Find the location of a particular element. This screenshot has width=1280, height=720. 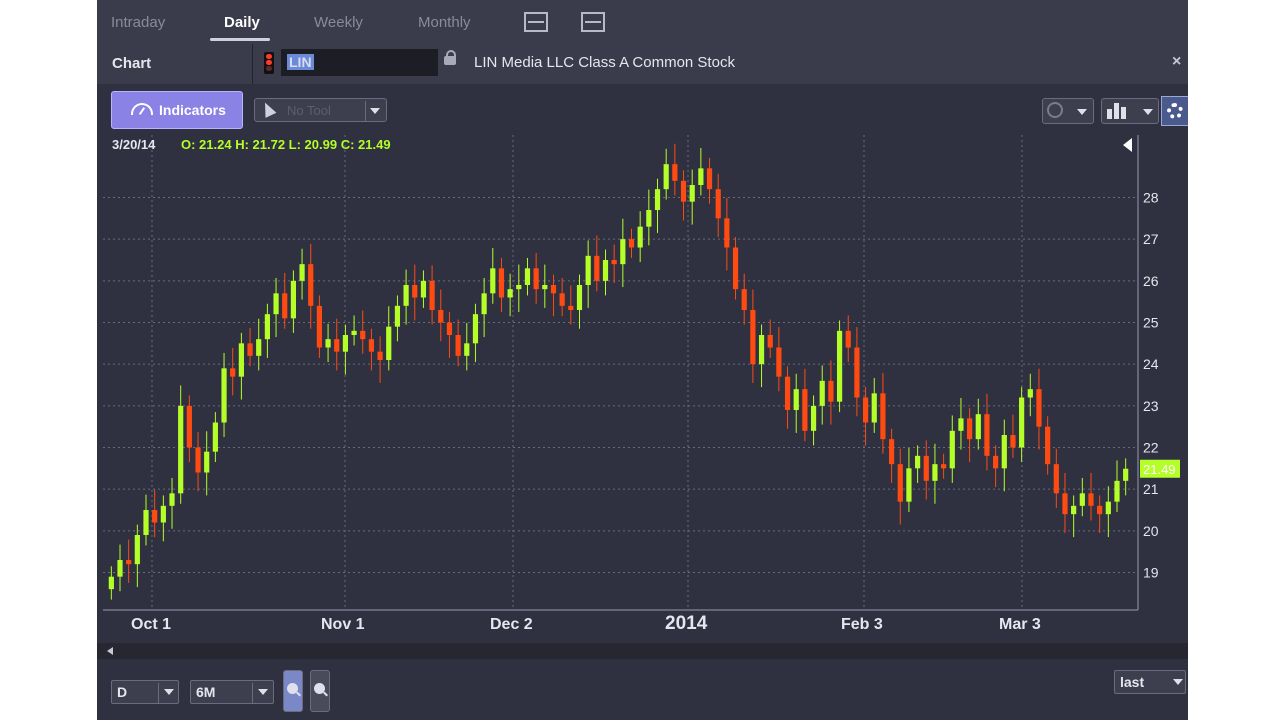

indicators-label: Indicators is located at coordinates (192, 110).